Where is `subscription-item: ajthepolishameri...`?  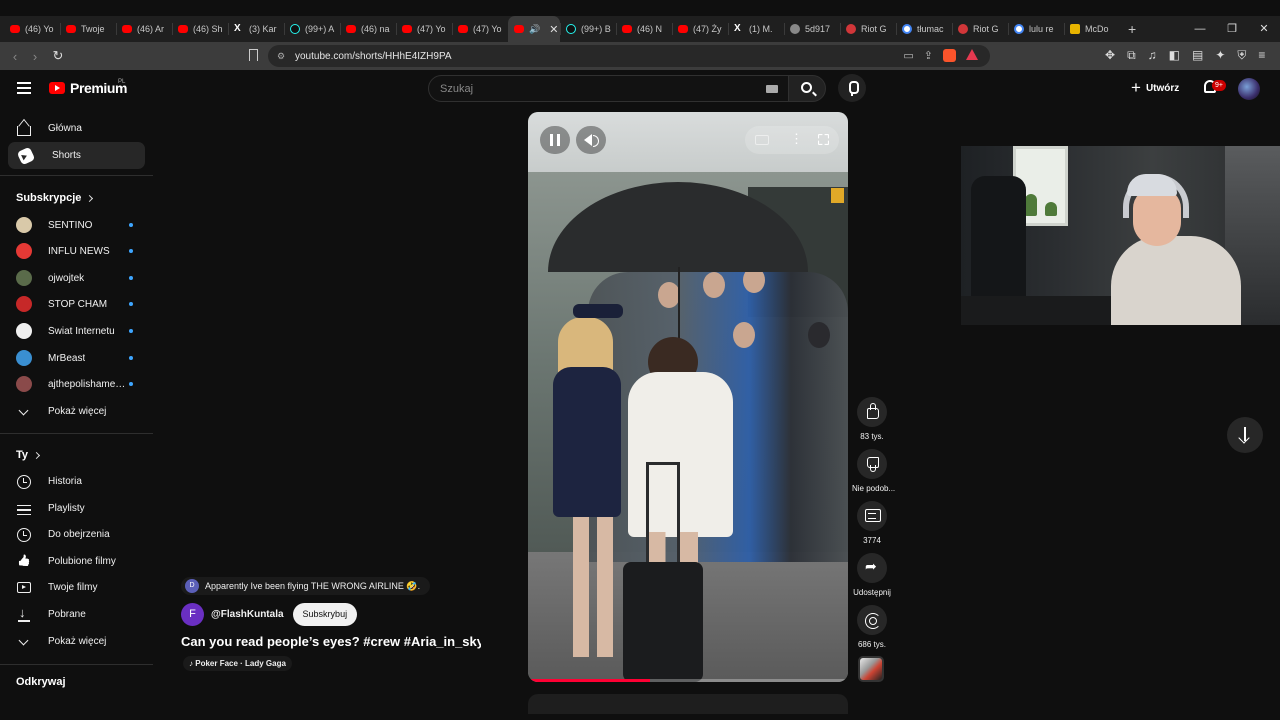 subscription-item: ajthepolishameri... is located at coordinates (76, 384).